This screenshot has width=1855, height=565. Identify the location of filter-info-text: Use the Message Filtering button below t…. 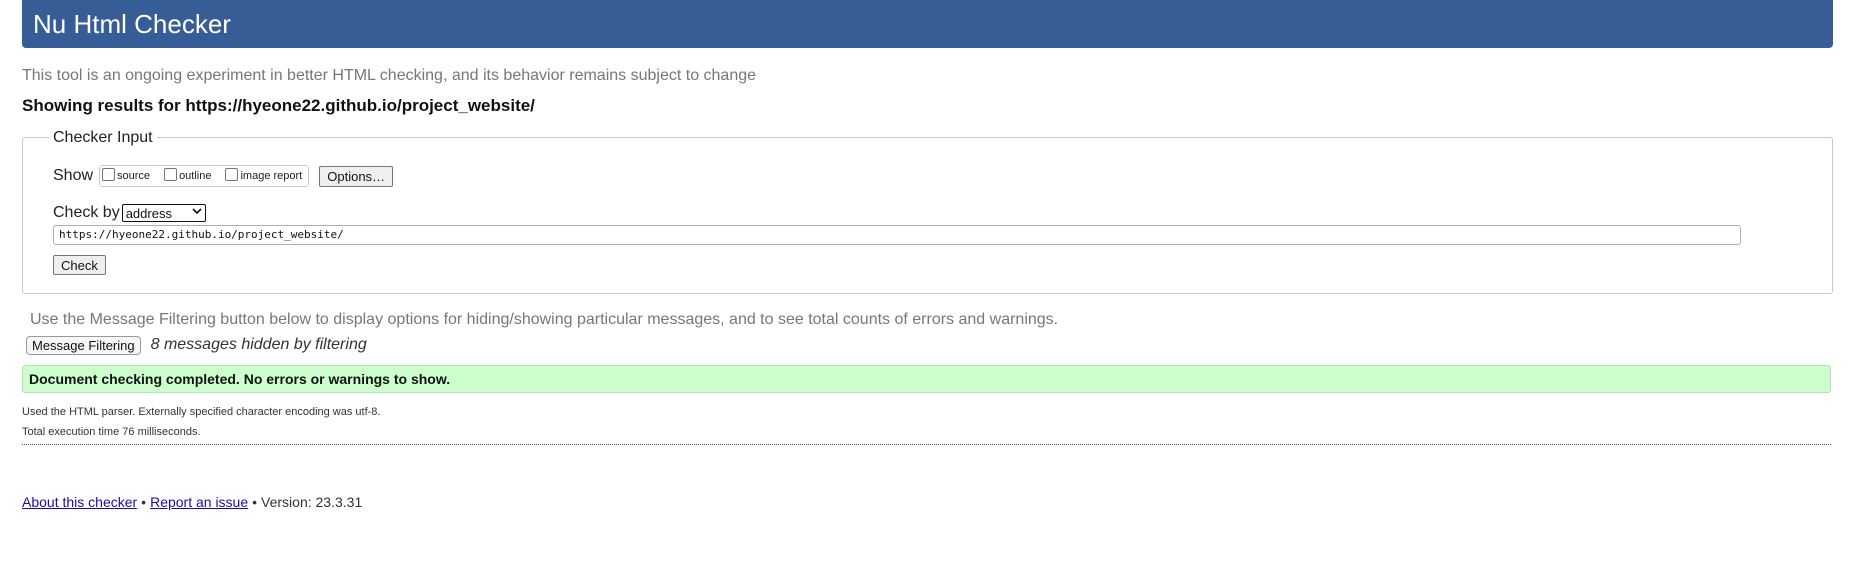
(544, 319).